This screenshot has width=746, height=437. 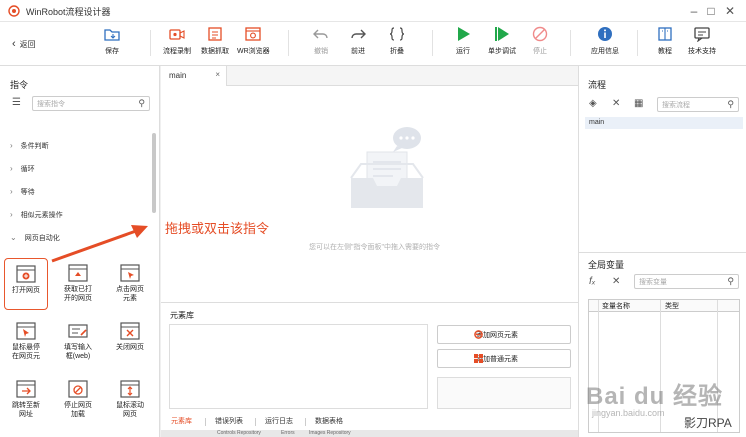 What do you see at coordinates (358, 41) in the screenshot?
I see `redo-button: 前进` at bounding box center [358, 41].